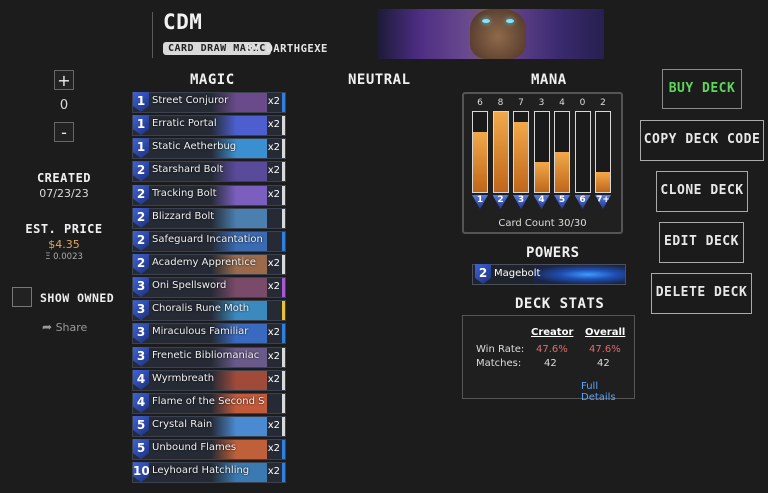 This screenshot has height=493, width=768. Describe the element at coordinates (702, 140) in the screenshot. I see `copy-deck-code-button: COPY DECK CODE` at that location.